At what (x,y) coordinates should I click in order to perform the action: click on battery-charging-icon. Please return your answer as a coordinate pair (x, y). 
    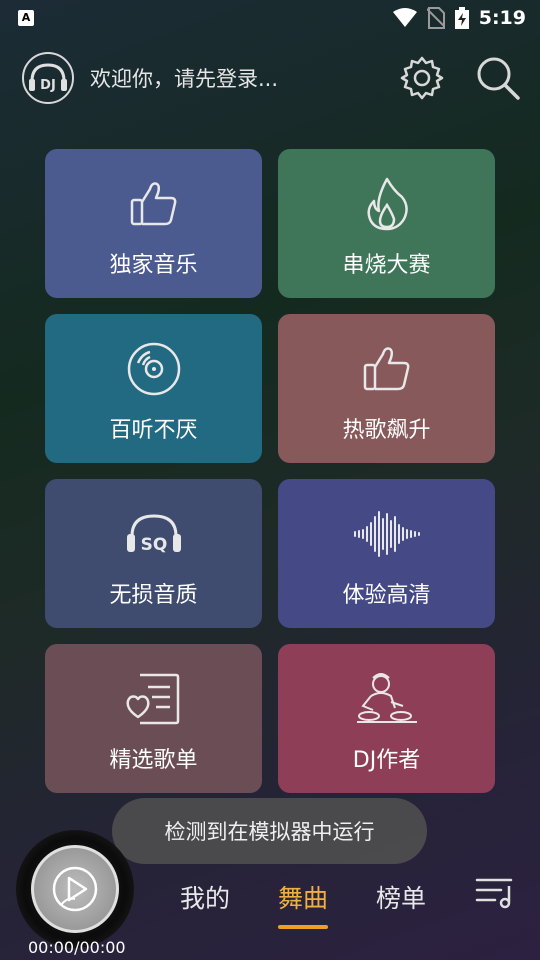
    Looking at the image, I should click on (461, 18).